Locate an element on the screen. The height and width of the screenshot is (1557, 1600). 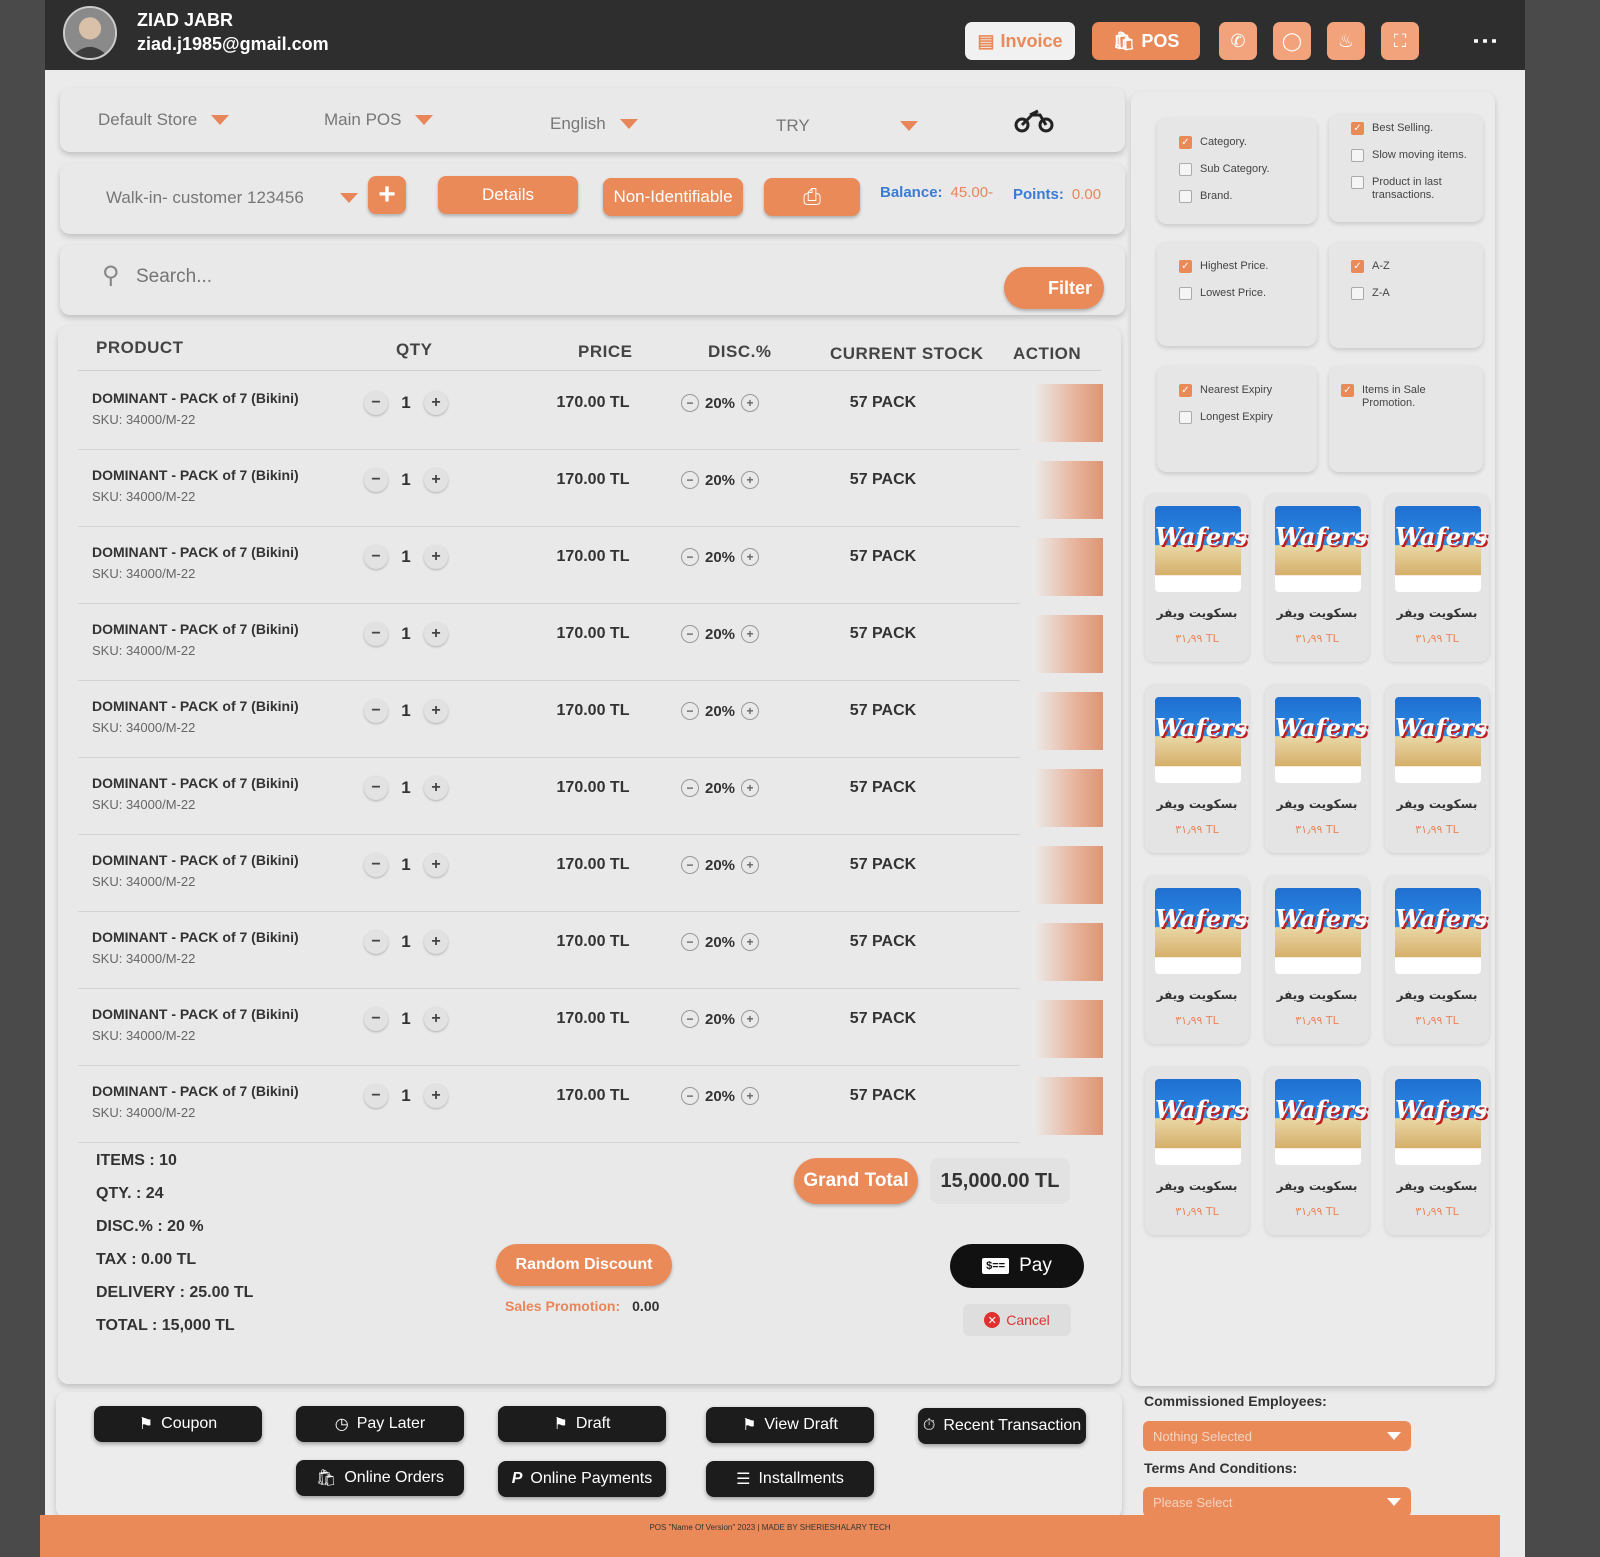
filter-button: Filter is located at coordinates (1054, 288).